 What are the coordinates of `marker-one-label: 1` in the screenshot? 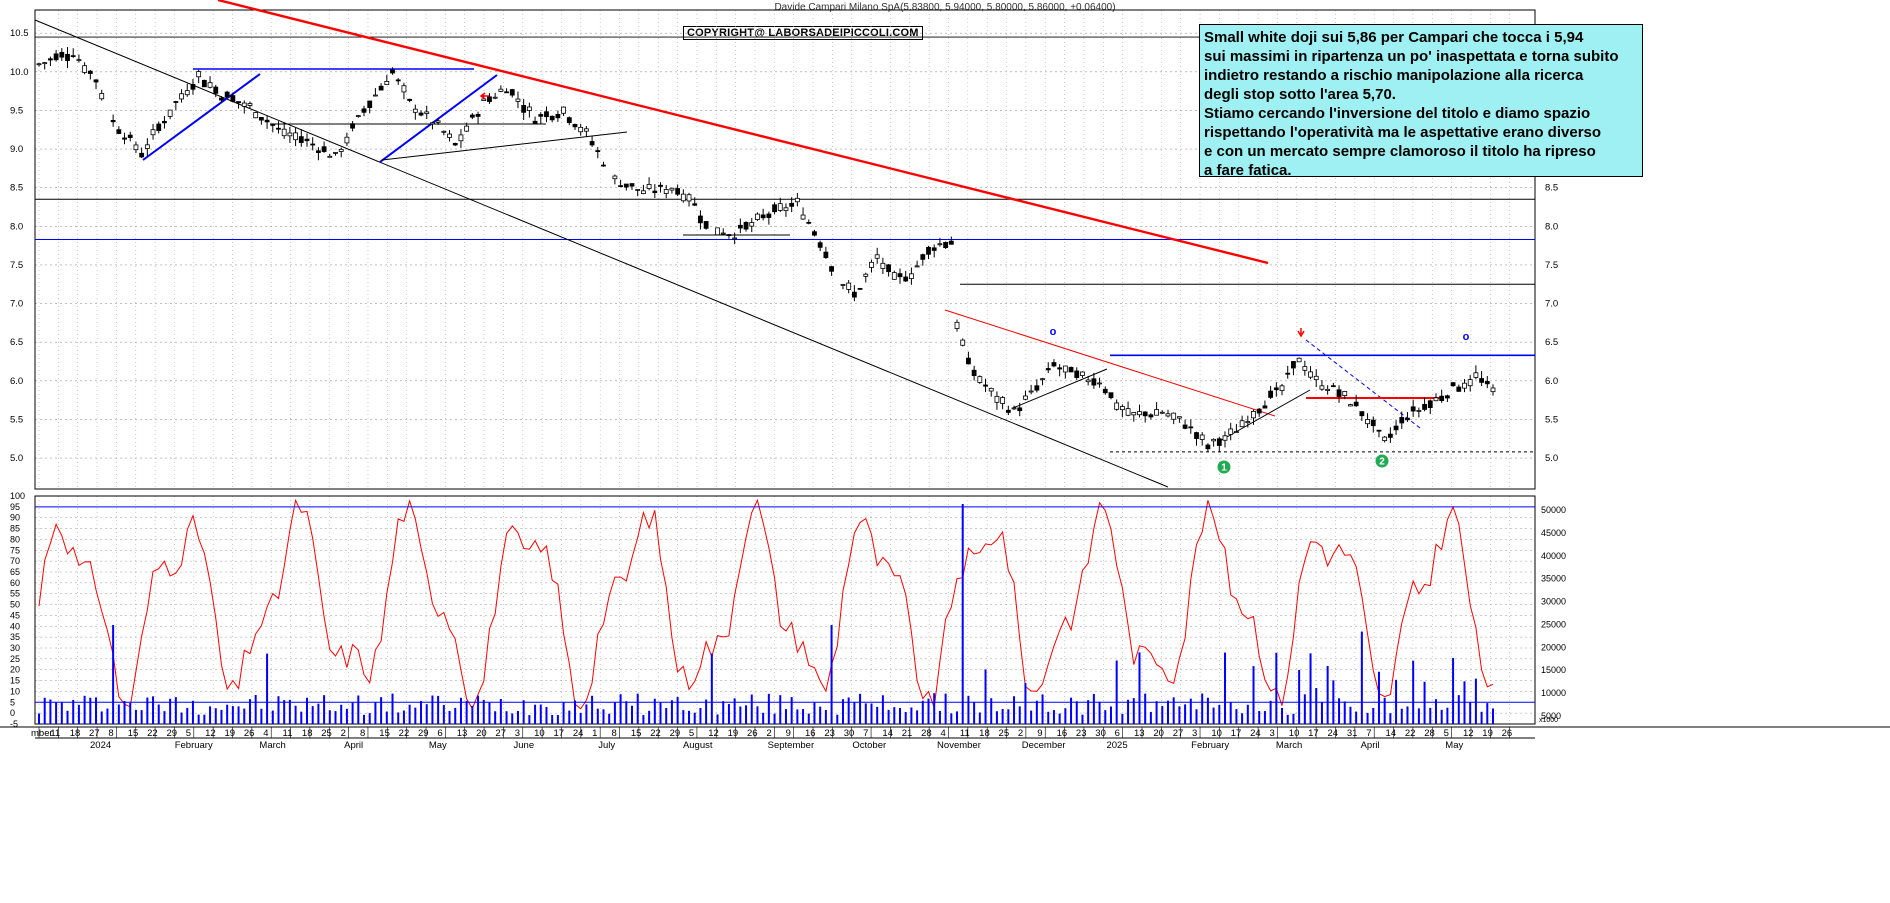 It's located at (1224, 468).